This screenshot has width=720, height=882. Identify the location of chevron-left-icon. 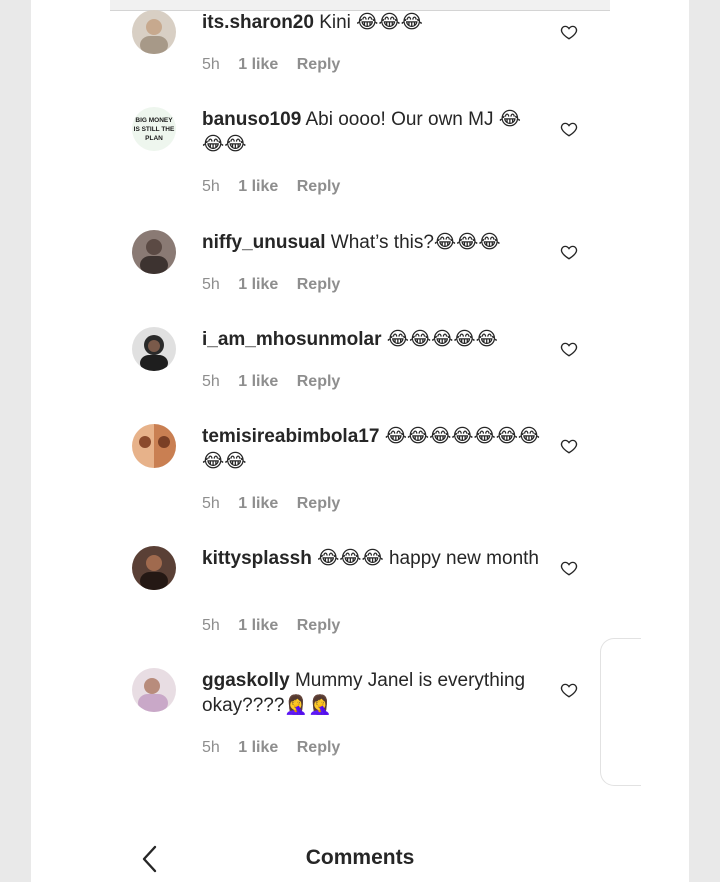
(150, 859).